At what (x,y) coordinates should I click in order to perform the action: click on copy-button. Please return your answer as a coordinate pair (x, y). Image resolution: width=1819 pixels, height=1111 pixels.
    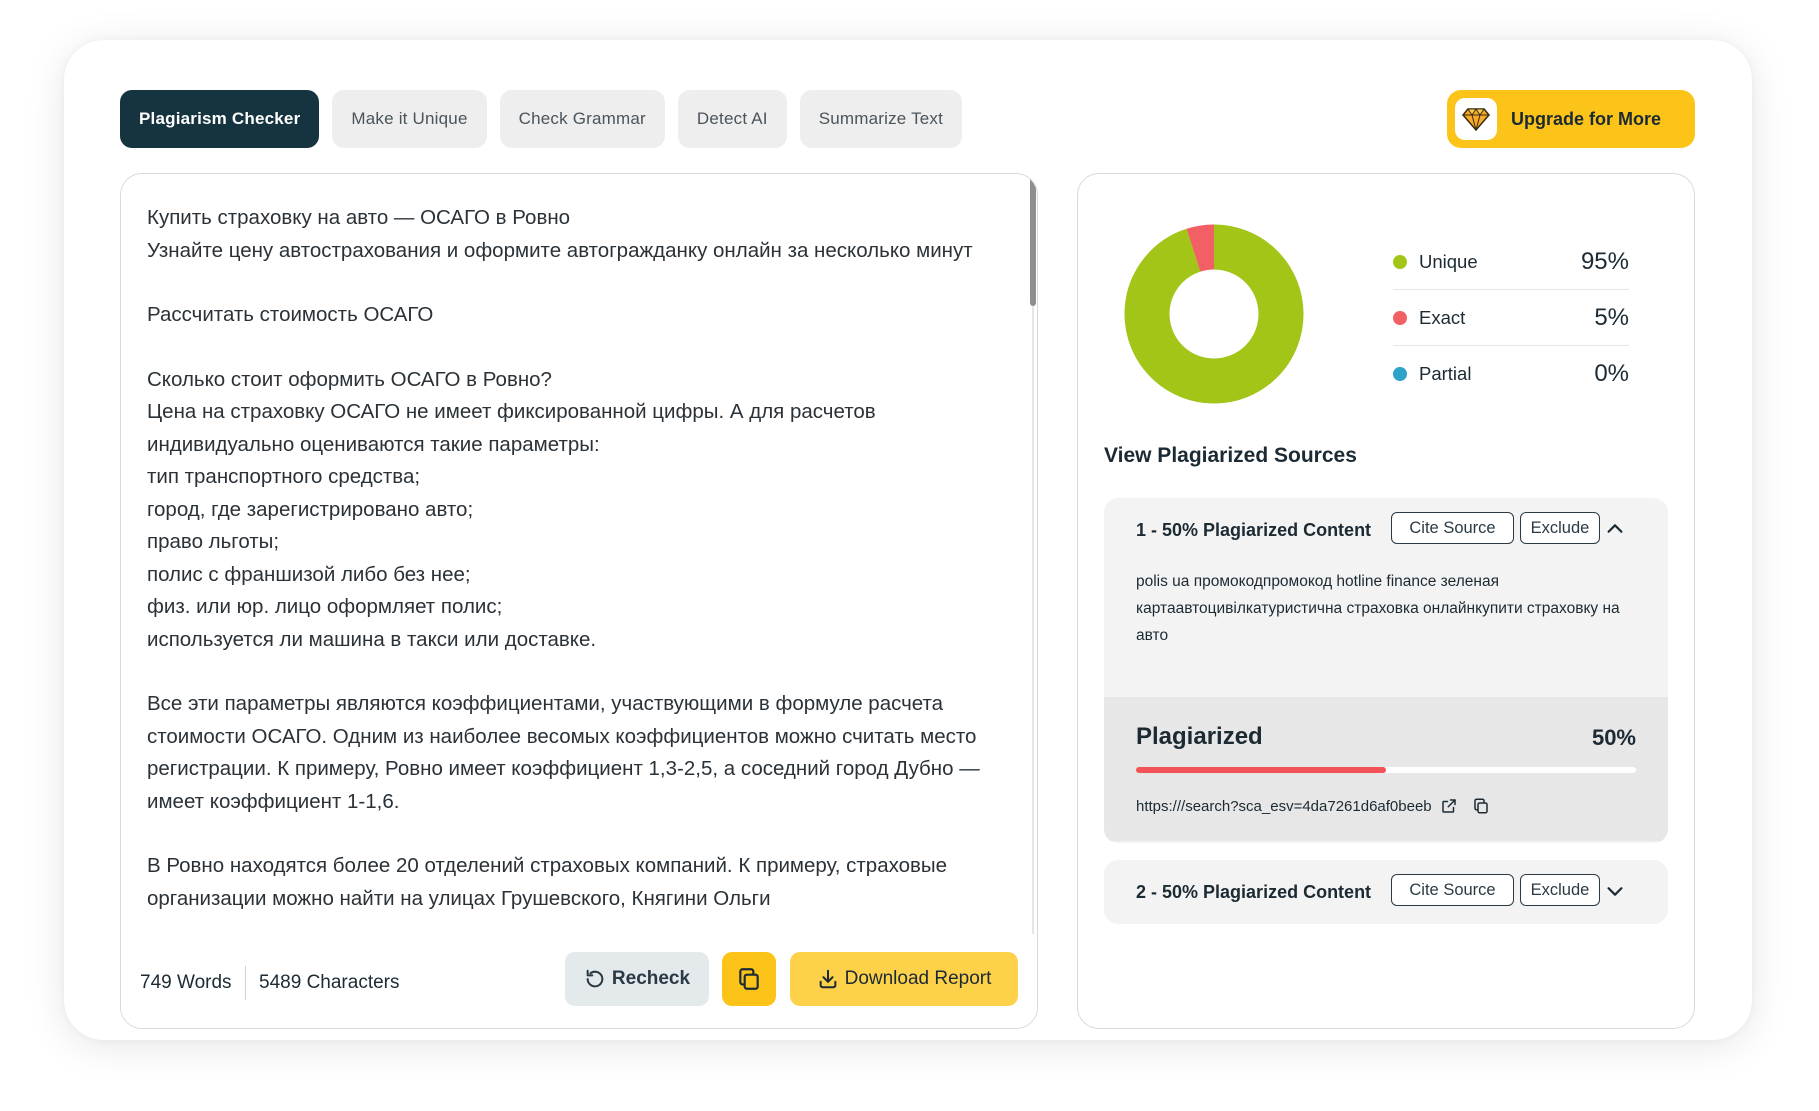
    Looking at the image, I should click on (749, 979).